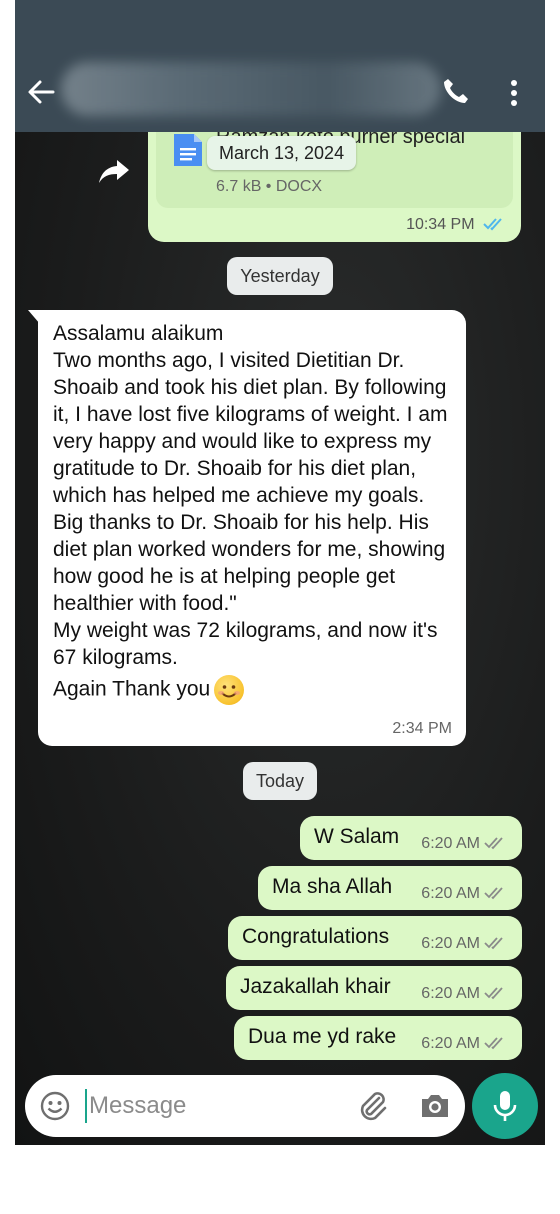 The height and width of the screenshot is (1214, 560). What do you see at coordinates (55, 1106) in the screenshot?
I see `emoji-icon` at bounding box center [55, 1106].